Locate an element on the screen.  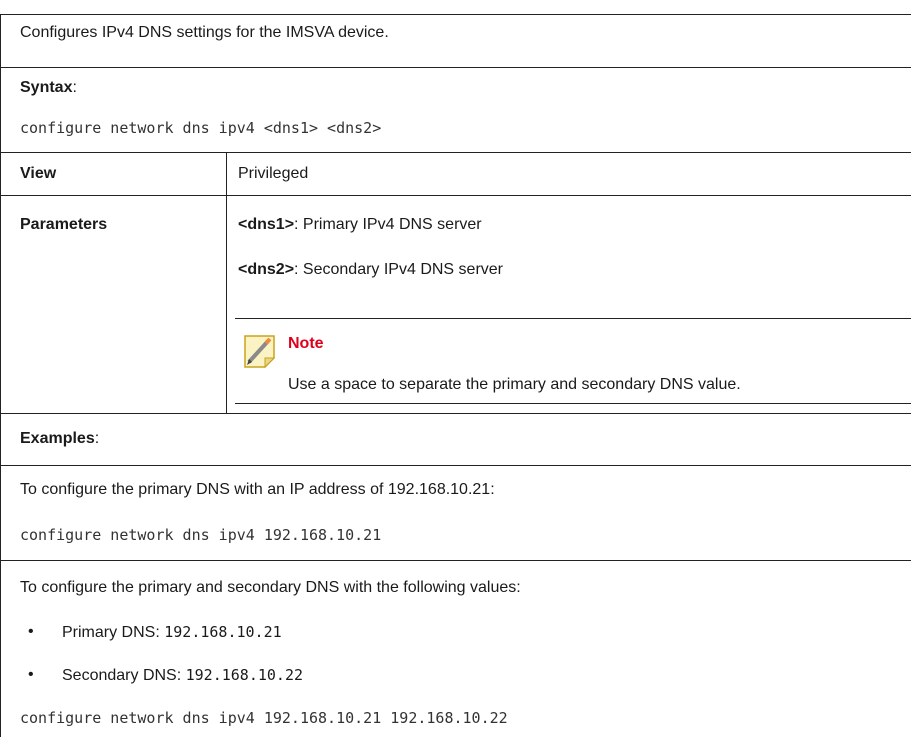
parameter-desc: : Primary IPv4 DNS server is located at coordinates (388, 224).